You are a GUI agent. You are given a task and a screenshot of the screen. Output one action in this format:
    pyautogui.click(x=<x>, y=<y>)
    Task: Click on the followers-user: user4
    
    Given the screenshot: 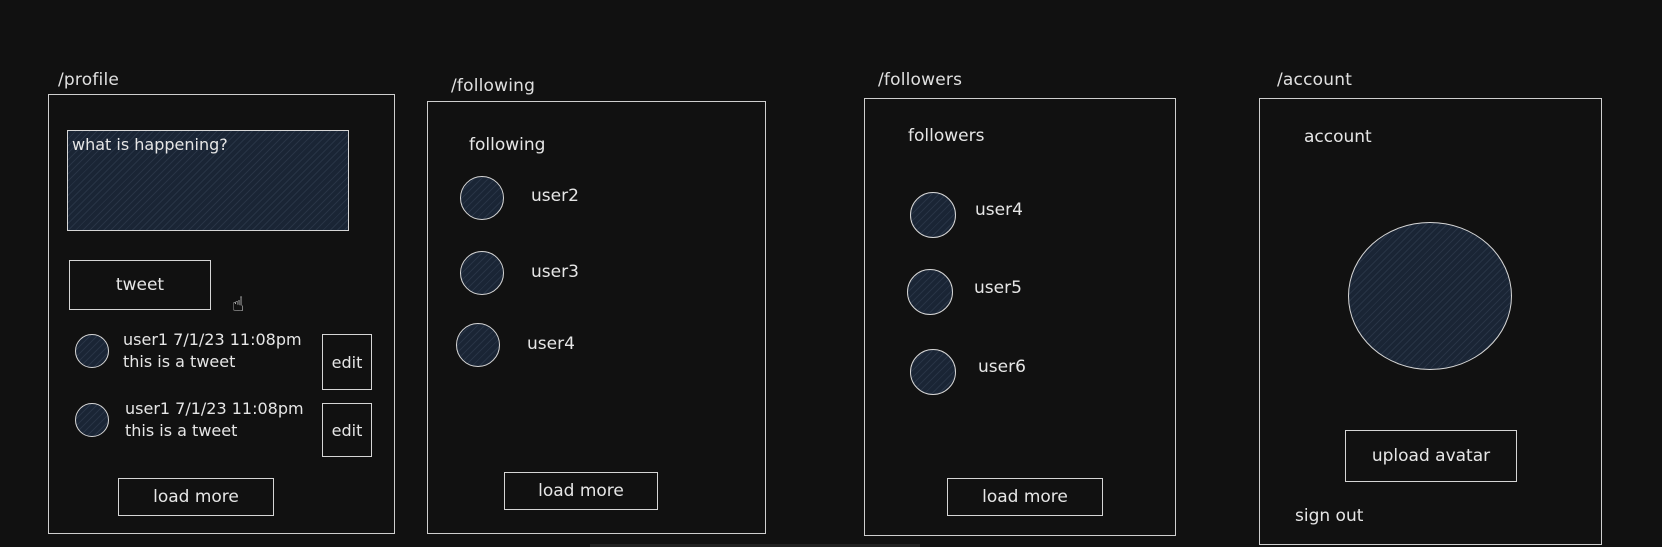 What is the action you would take?
    pyautogui.click(x=999, y=210)
    